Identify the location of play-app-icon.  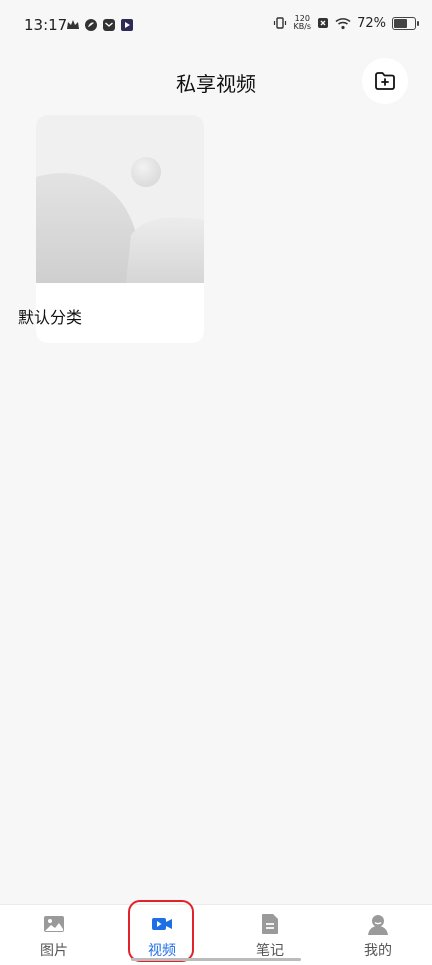
(127, 25).